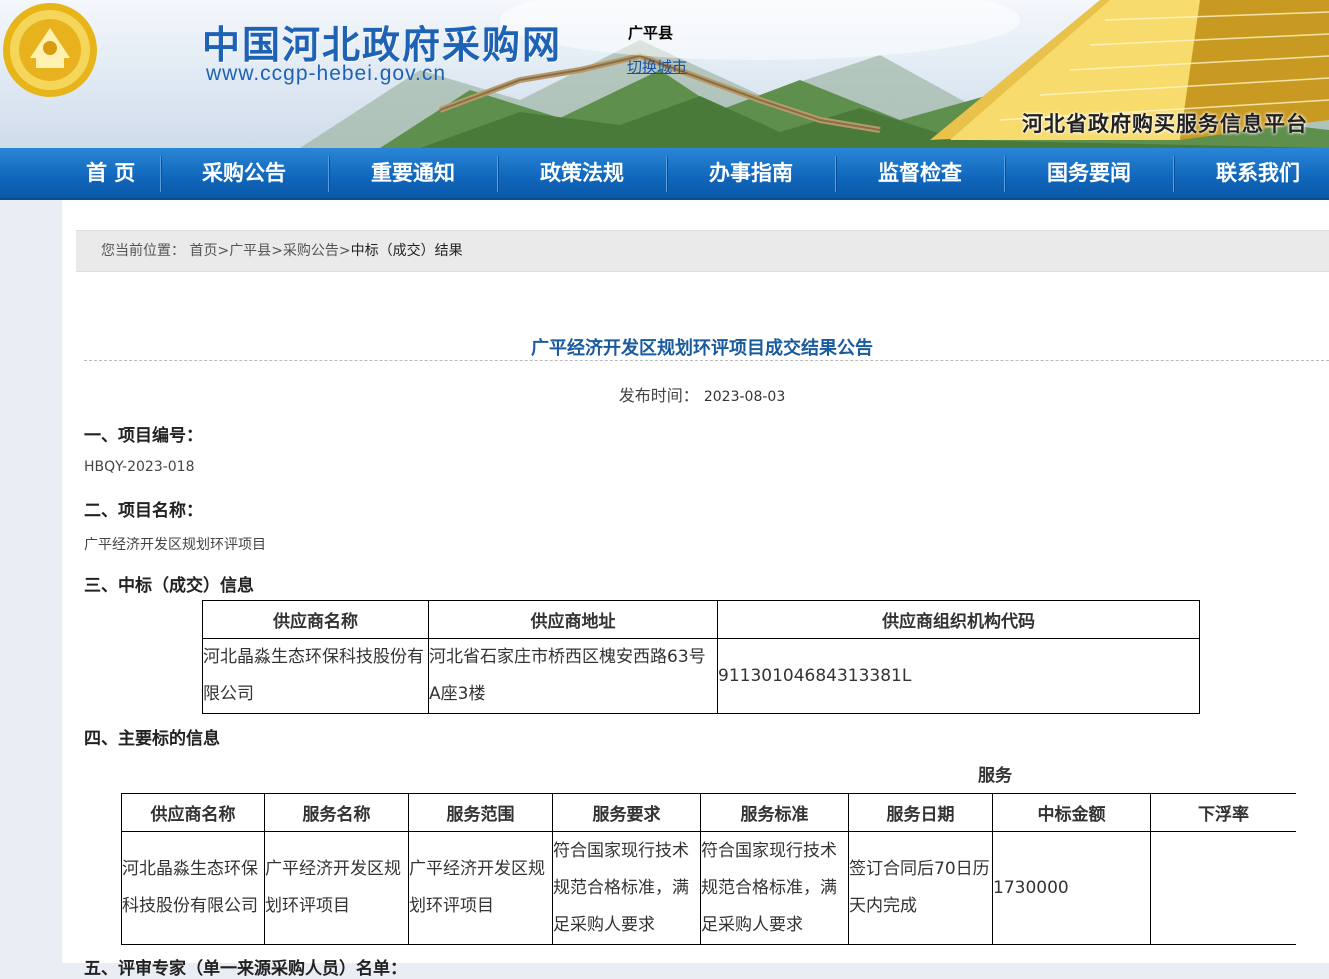 The image size is (1329, 979). I want to click on nav-procurement-notices: 采购公告, so click(244, 173).